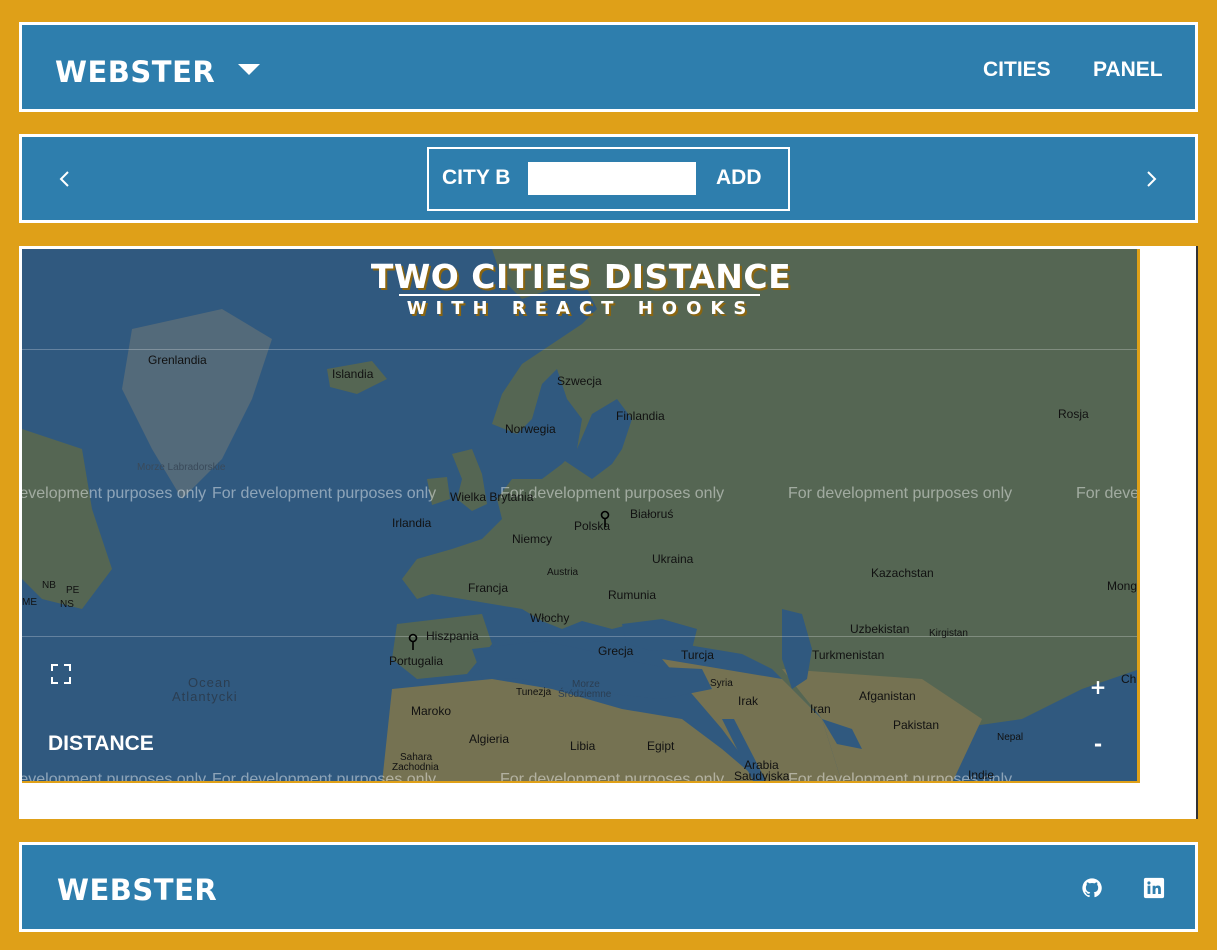 The width and height of the screenshot is (1217, 950). What do you see at coordinates (181, 467) in the screenshot?
I see `map-label: Morze Labradorskie` at bounding box center [181, 467].